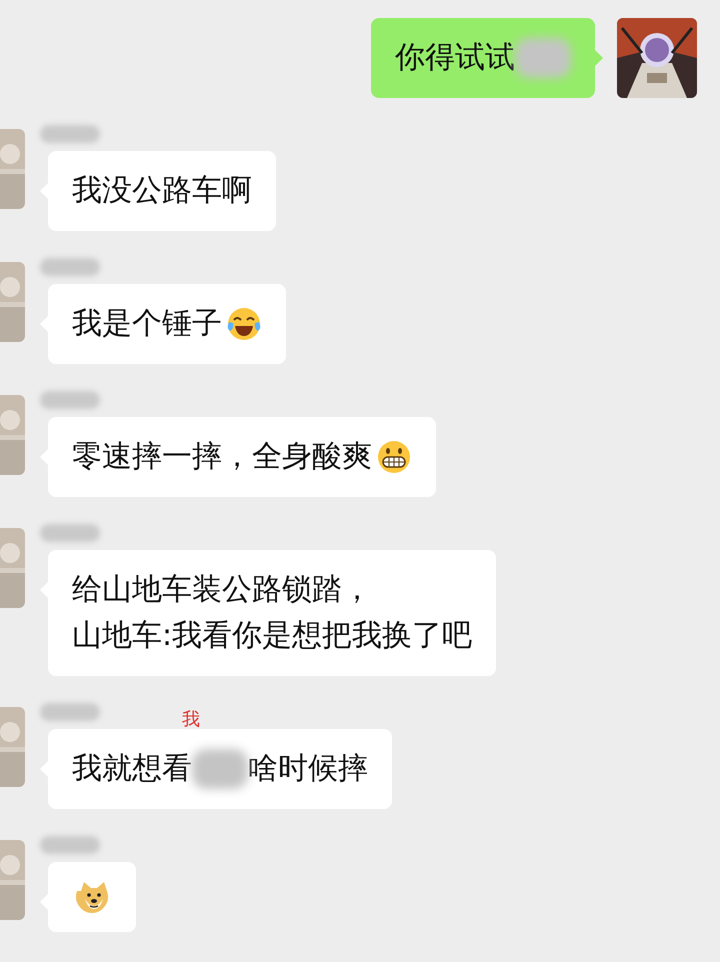 Image resolution: width=720 pixels, height=962 pixels. Describe the element at coordinates (162, 191) in the screenshot. I see `message-text: 我没公路车啊` at that location.